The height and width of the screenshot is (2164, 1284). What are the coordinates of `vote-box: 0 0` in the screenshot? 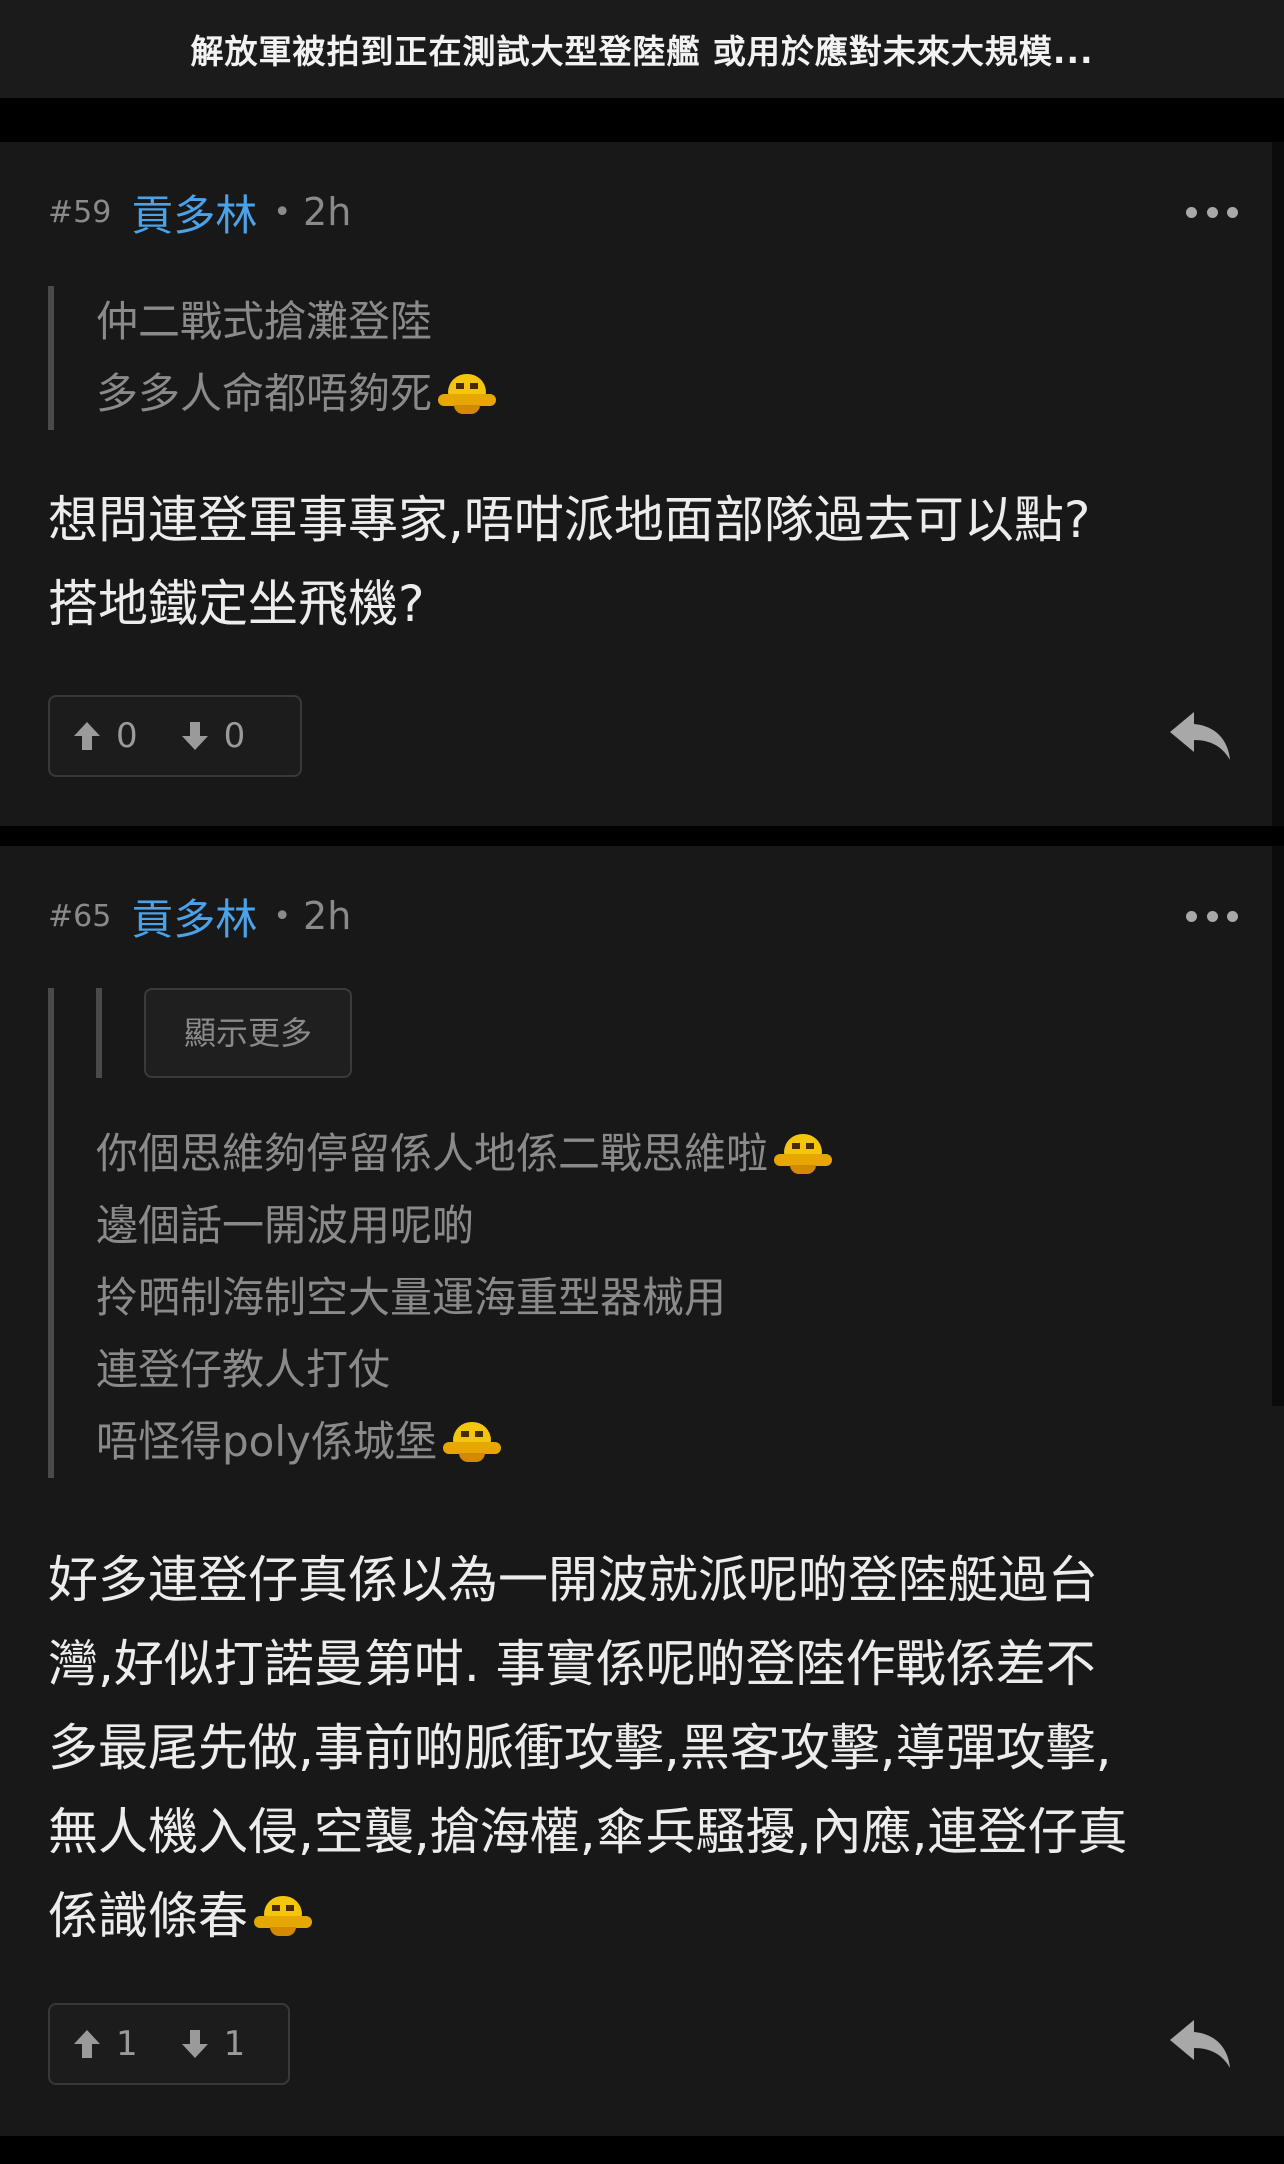 It's located at (175, 736).